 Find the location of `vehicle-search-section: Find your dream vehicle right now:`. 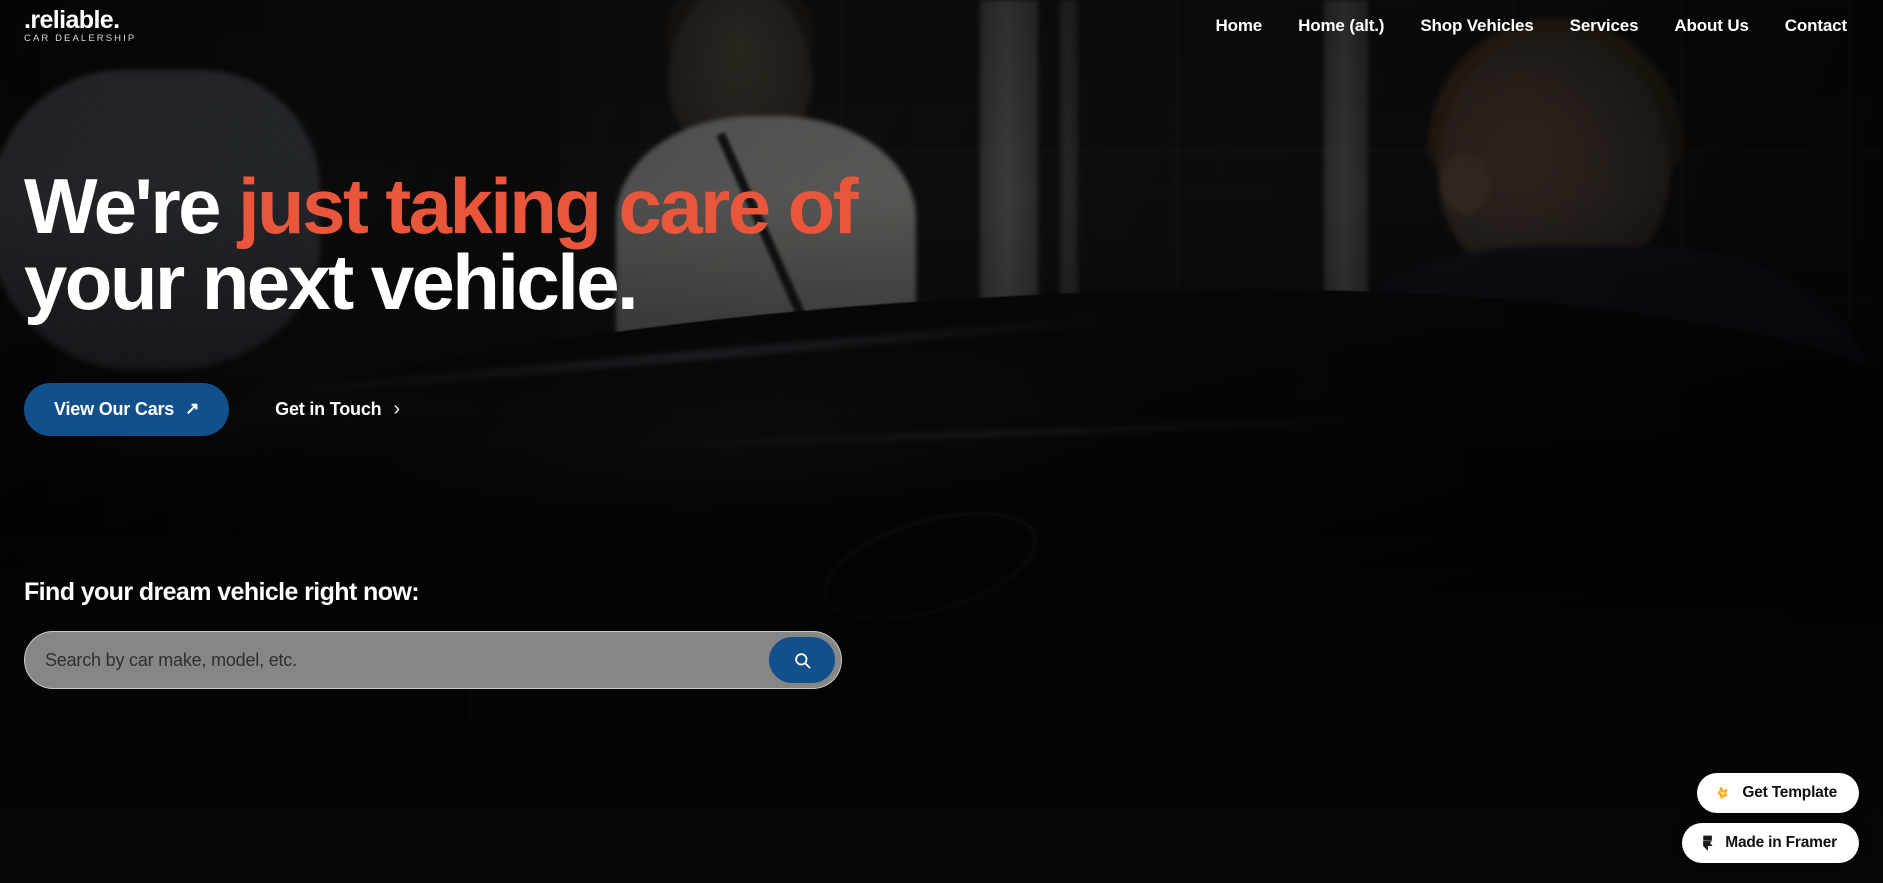

vehicle-search-section: Find your dream vehicle right now: is located at coordinates (434, 633).